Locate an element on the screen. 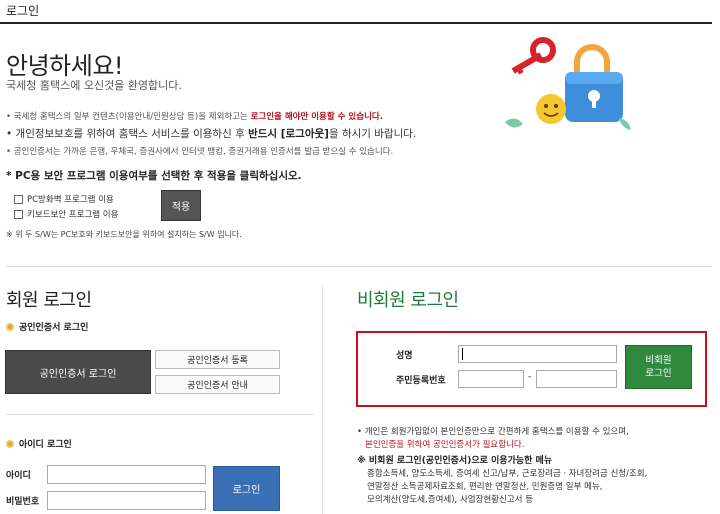  firewall-checkbox is located at coordinates (18, 199).